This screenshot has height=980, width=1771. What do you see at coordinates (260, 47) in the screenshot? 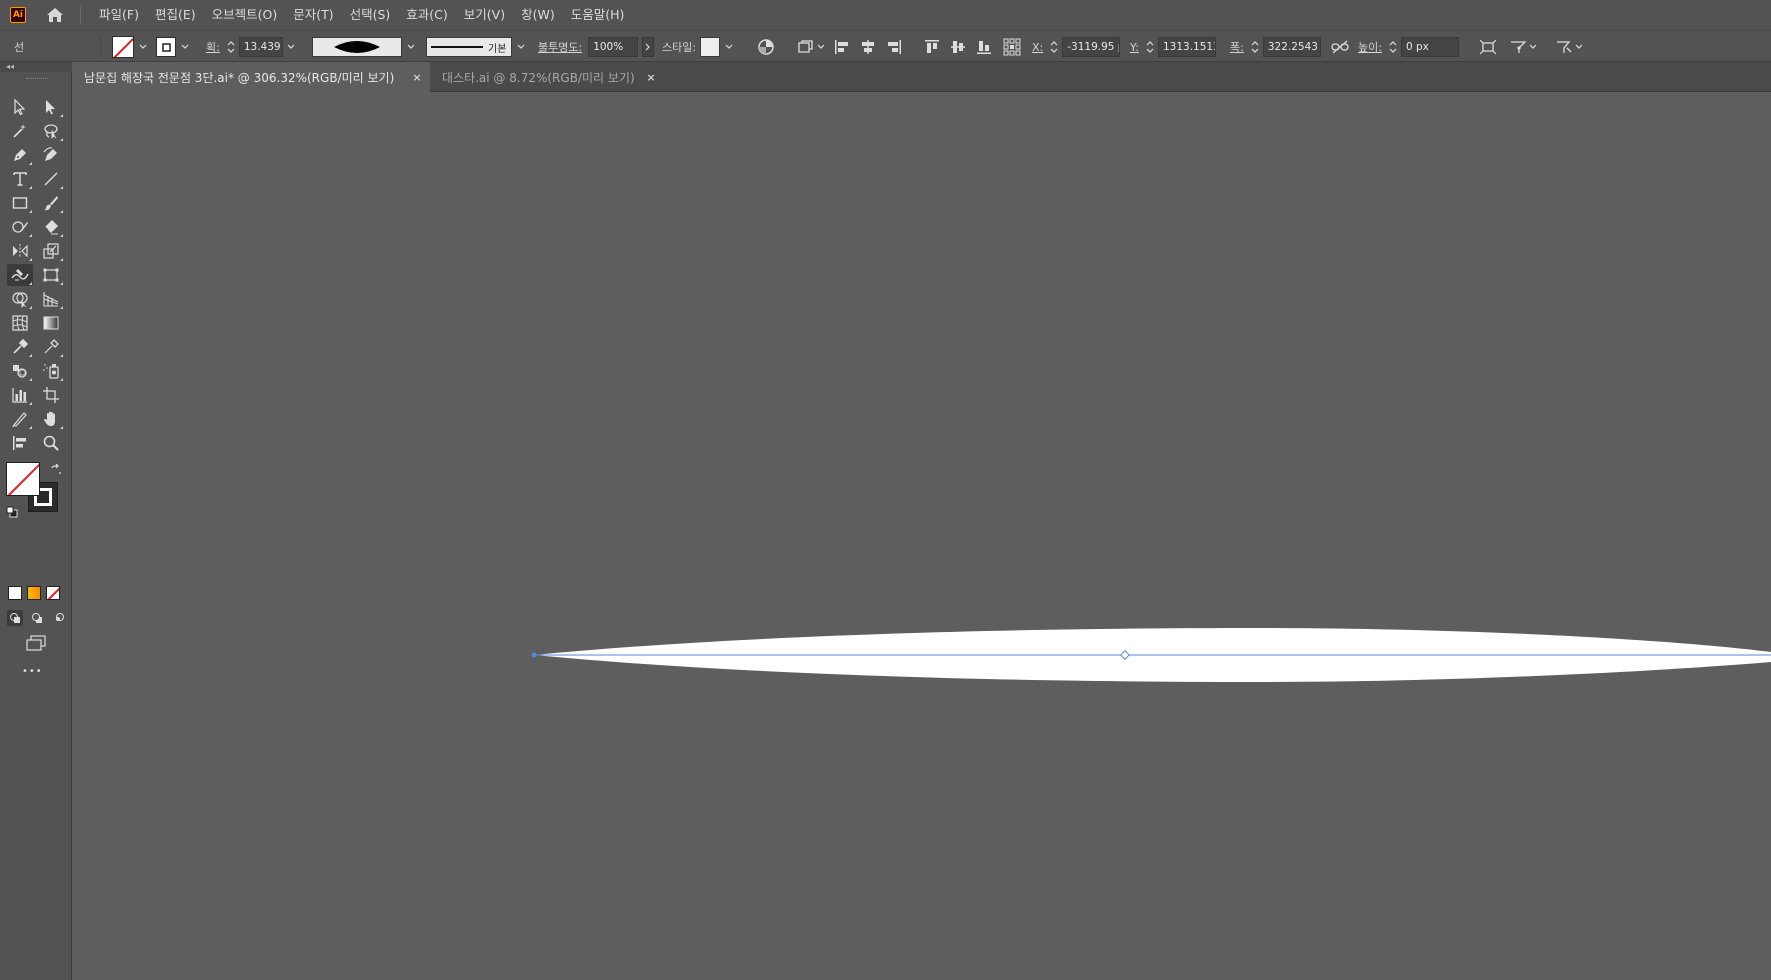
I see `stroke-weight-input: 13.439 p` at bounding box center [260, 47].